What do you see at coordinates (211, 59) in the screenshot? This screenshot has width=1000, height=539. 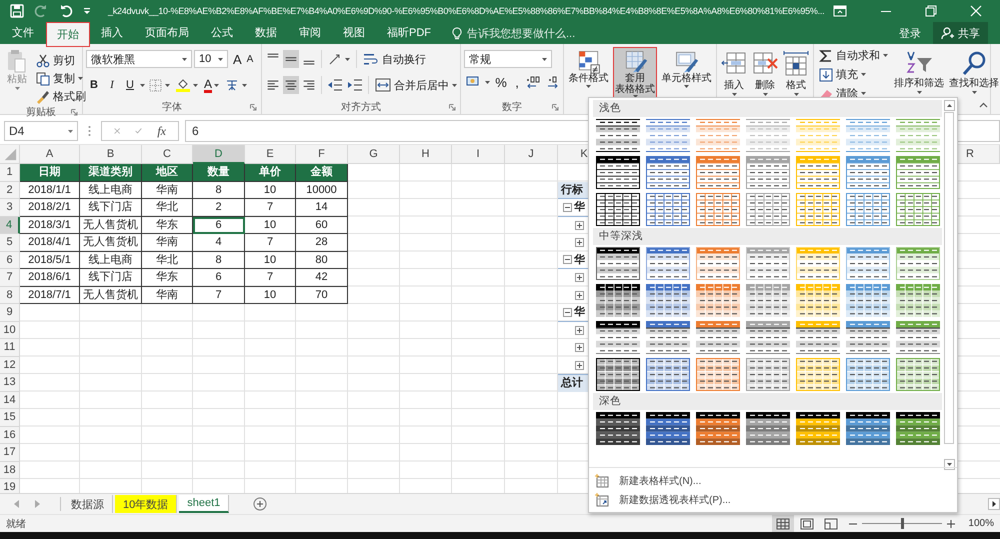 I see `font-size-field: 10` at bounding box center [211, 59].